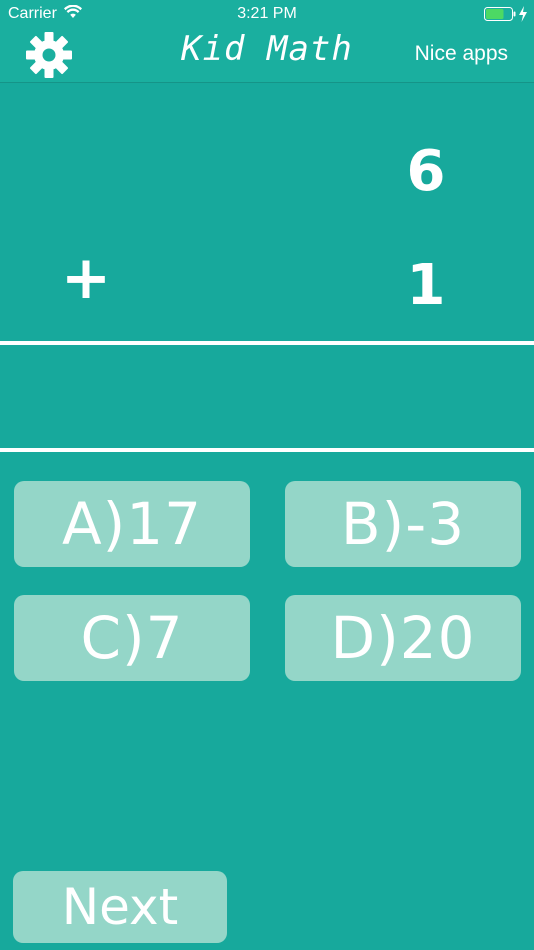 This screenshot has height=950, width=534. I want to click on answer-divider, so click(267, 450).